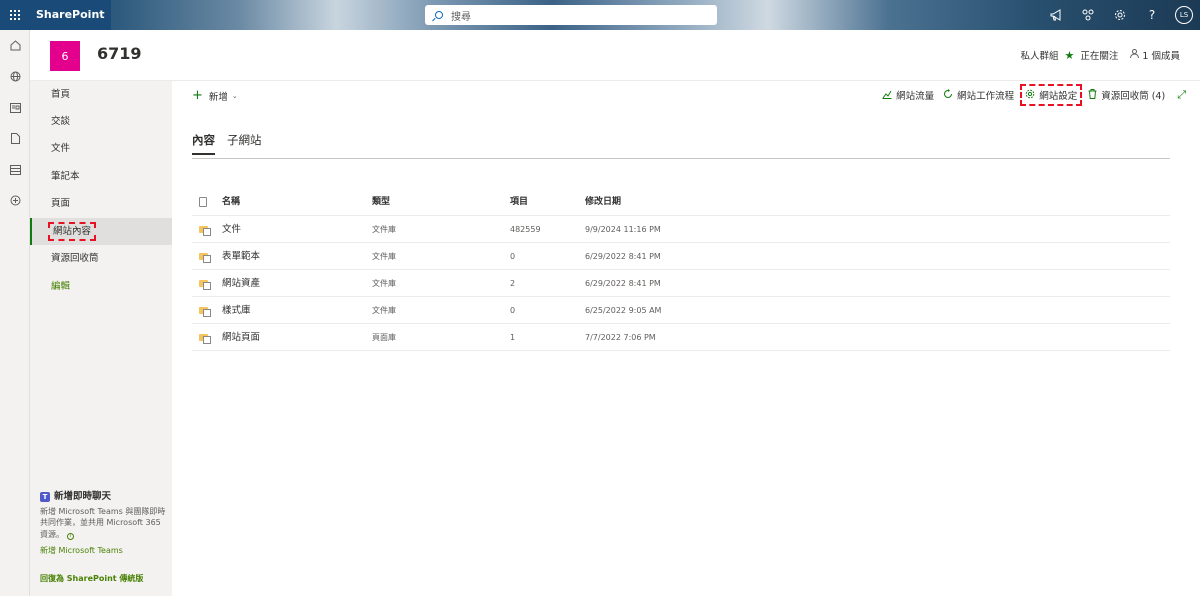 This screenshot has height=596, width=1200. Describe the element at coordinates (461, 17) in the screenshot. I see `search-placeholder: 搜尋` at that location.